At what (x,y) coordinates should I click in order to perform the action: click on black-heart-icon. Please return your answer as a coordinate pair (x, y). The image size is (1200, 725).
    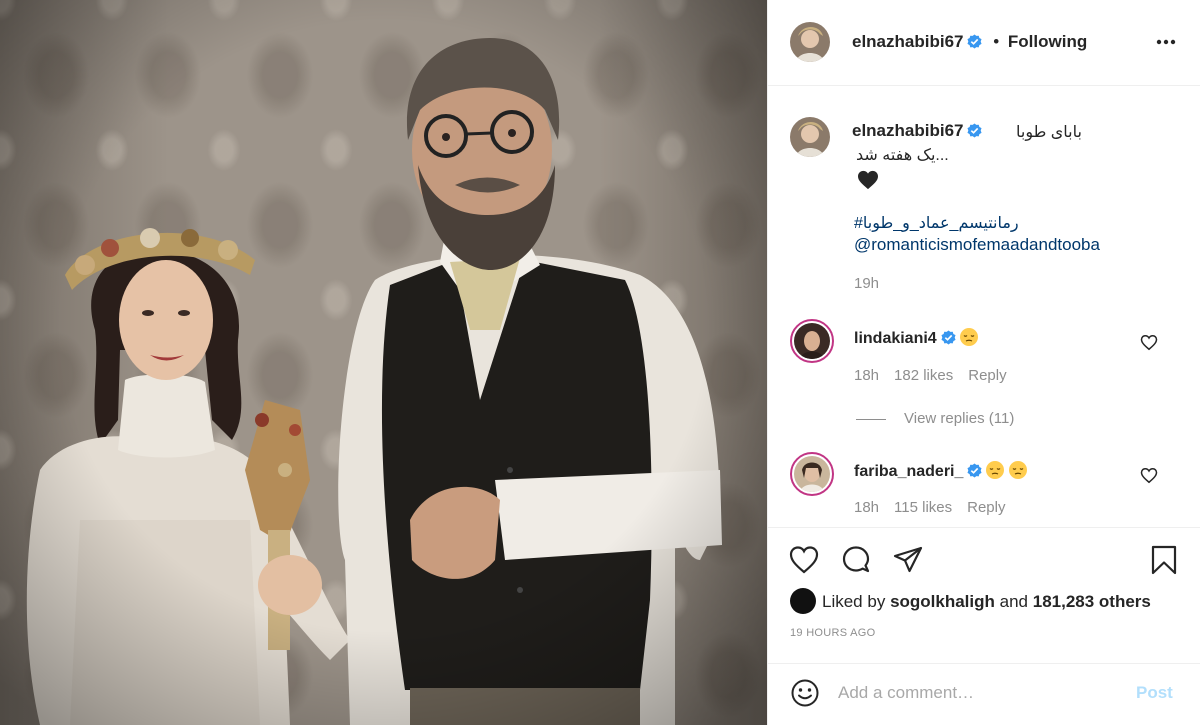
    Looking at the image, I should click on (868, 180).